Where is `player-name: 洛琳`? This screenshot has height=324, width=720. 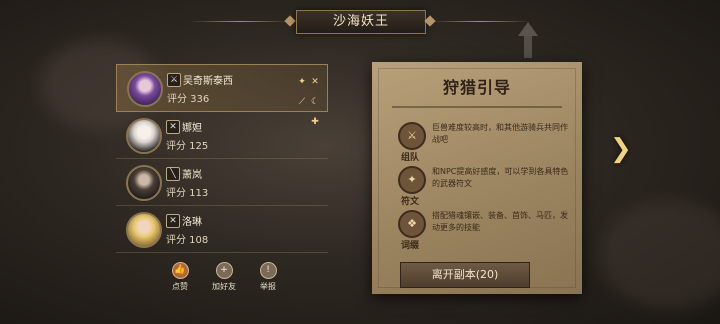 player-name: 洛琳 is located at coordinates (192, 222).